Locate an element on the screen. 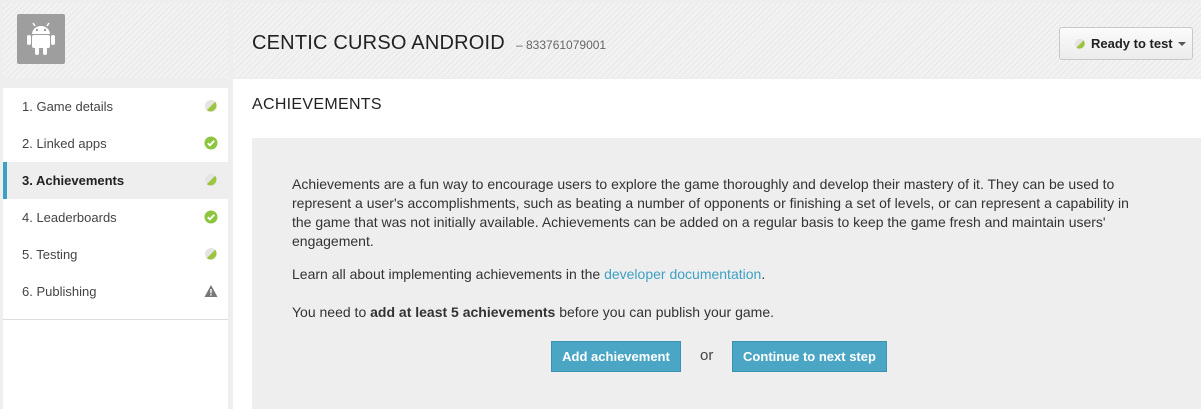 The image size is (1201, 409). chevron-down-icon is located at coordinates (1181, 43).